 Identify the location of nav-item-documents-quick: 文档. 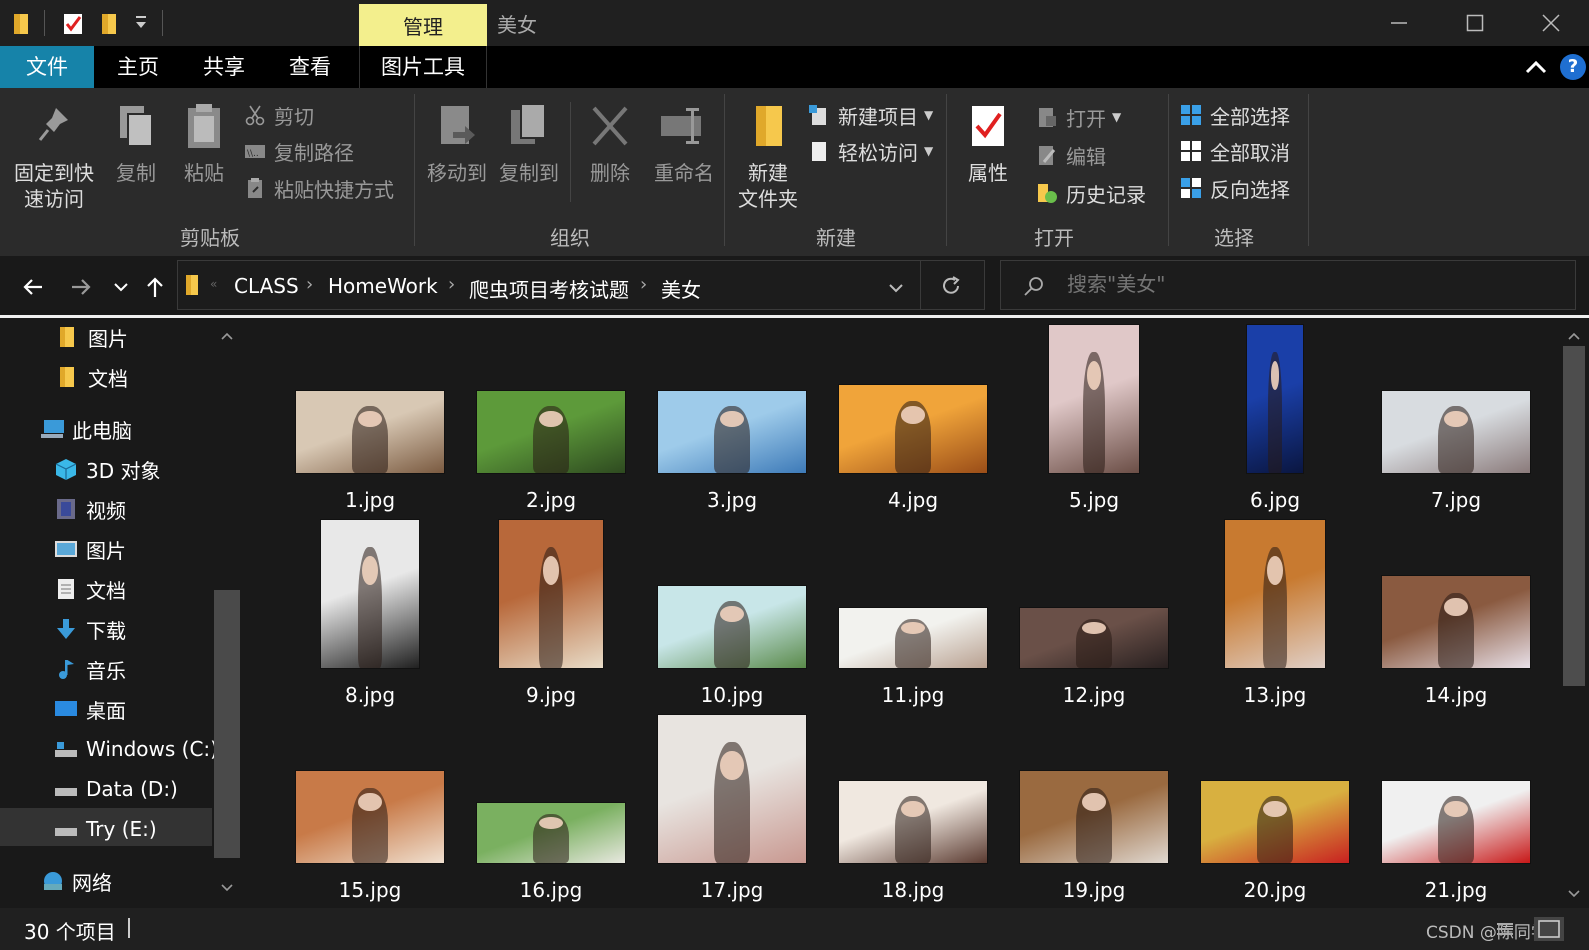
(92, 377).